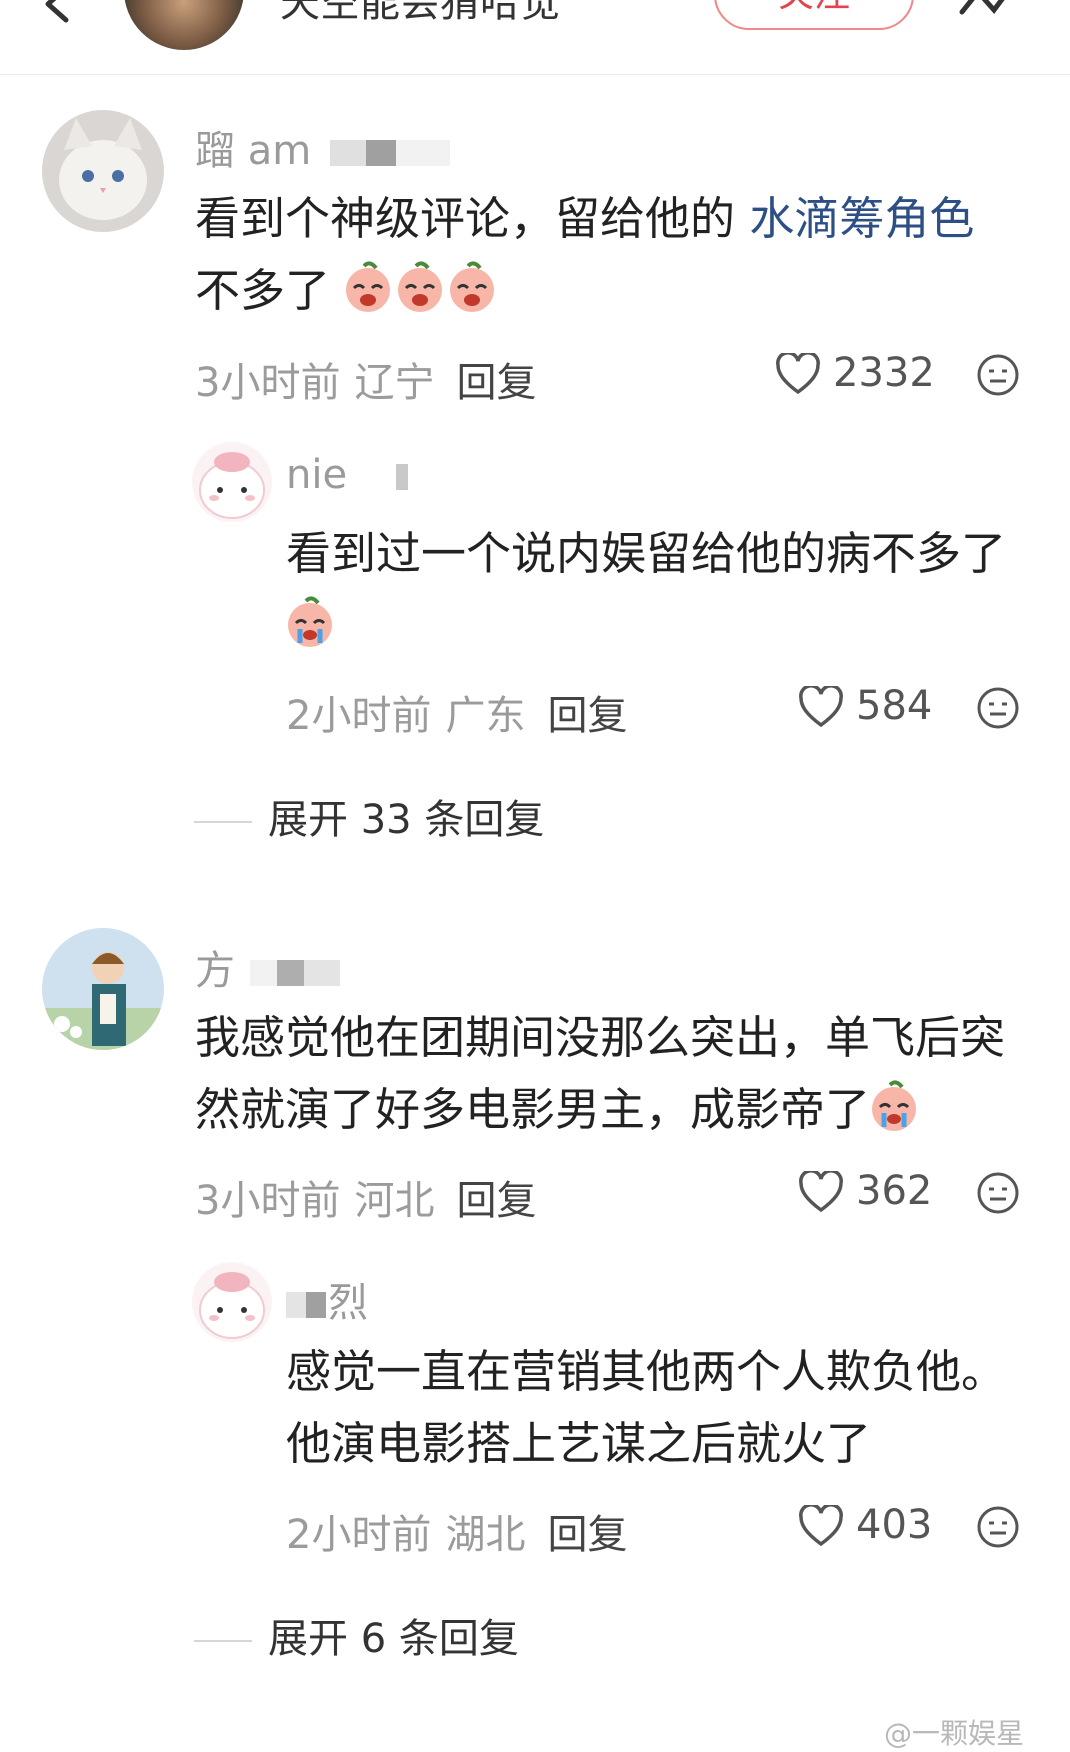 This screenshot has height=1752, width=1070. I want to click on divider-line, so click(223, 1641).